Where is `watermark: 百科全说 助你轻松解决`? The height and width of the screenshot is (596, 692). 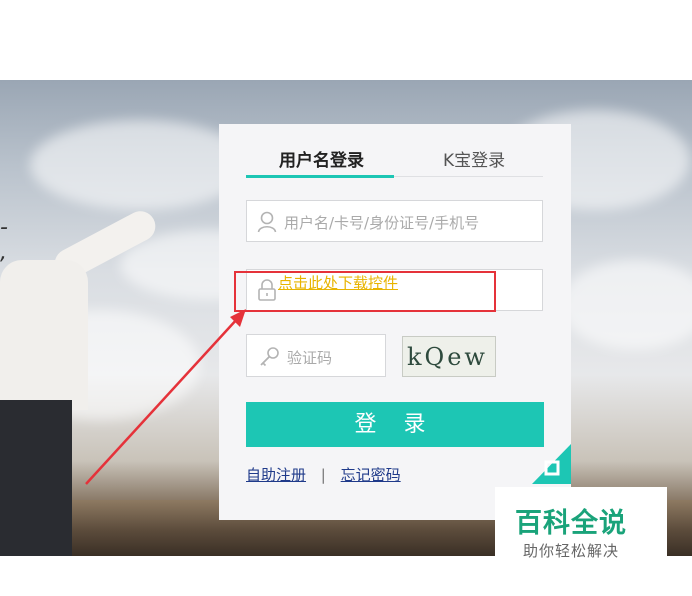
watermark: 百科全说 助你轻松解决 is located at coordinates (581, 527).